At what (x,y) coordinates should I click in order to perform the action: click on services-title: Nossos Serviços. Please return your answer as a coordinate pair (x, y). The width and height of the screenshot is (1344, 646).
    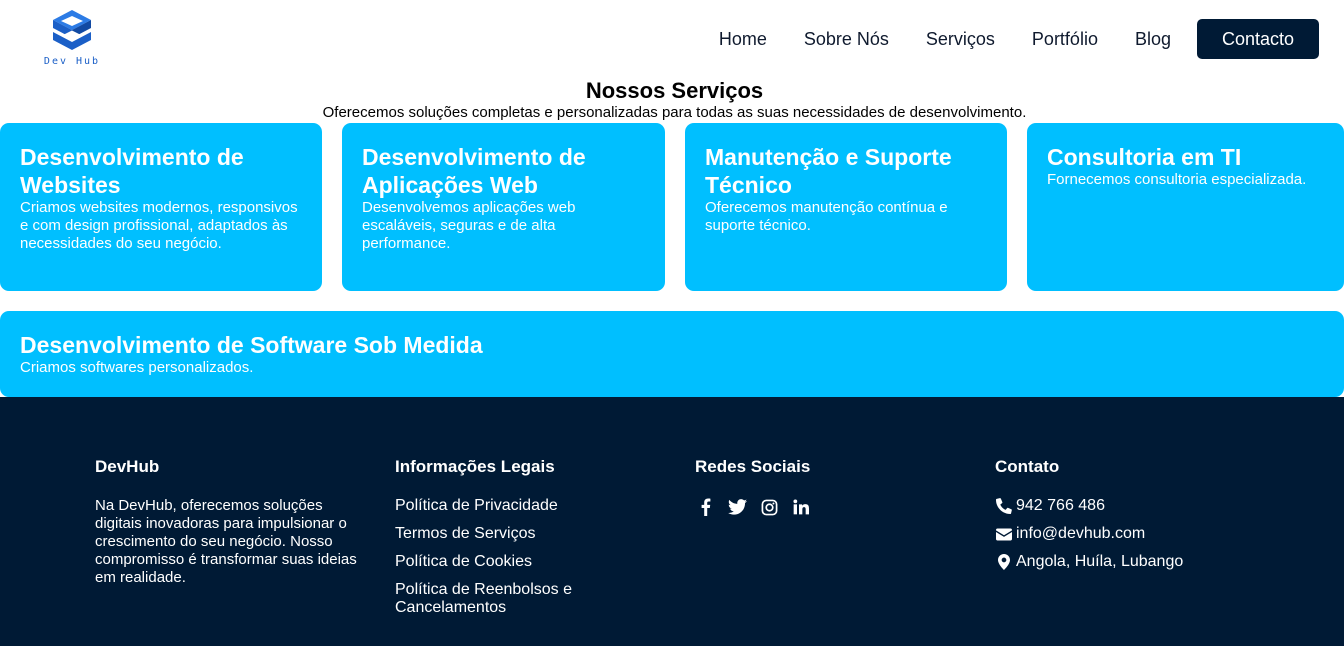
    Looking at the image, I should click on (674, 90).